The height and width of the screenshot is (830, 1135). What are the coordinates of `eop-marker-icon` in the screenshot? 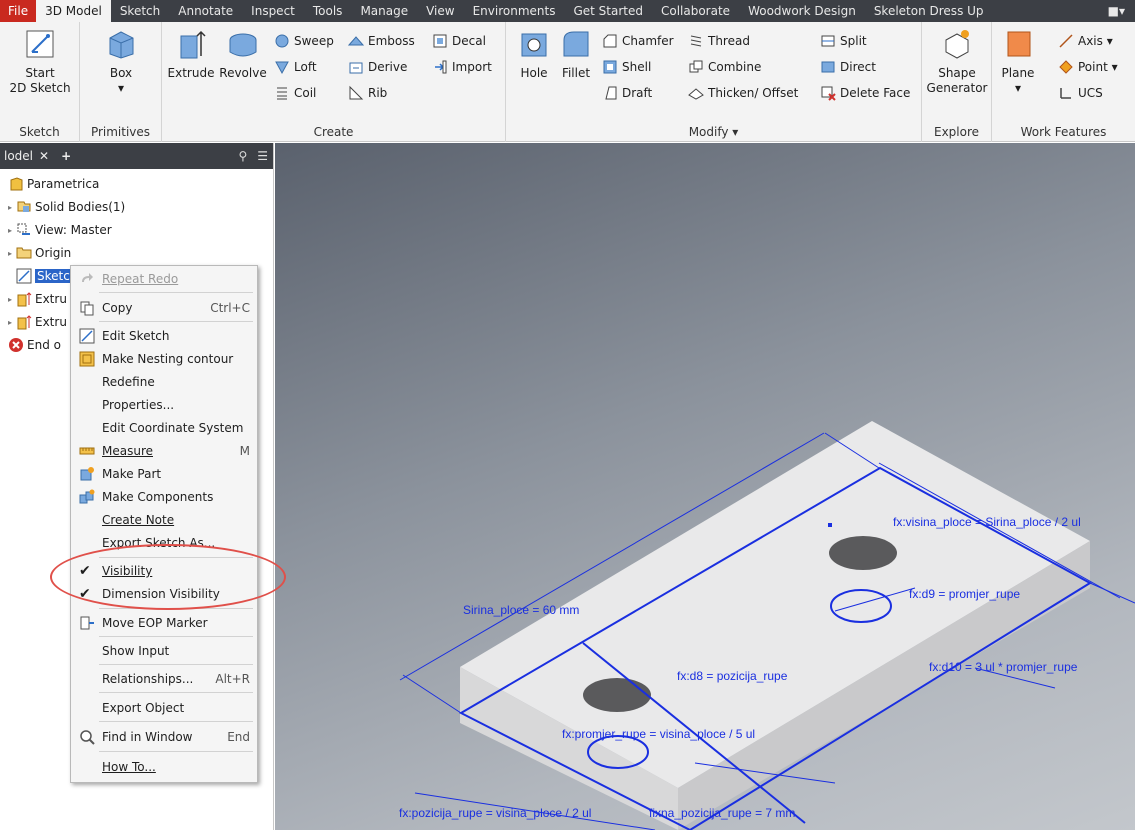 It's located at (87, 623).